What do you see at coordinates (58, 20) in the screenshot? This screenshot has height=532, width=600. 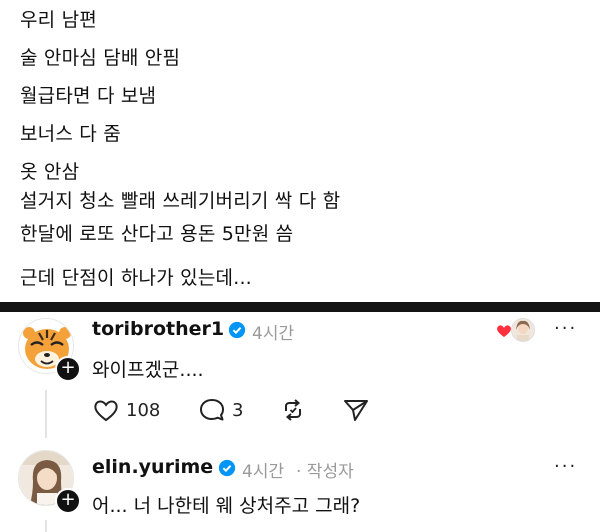 I see `post-line: 우리 남편` at bounding box center [58, 20].